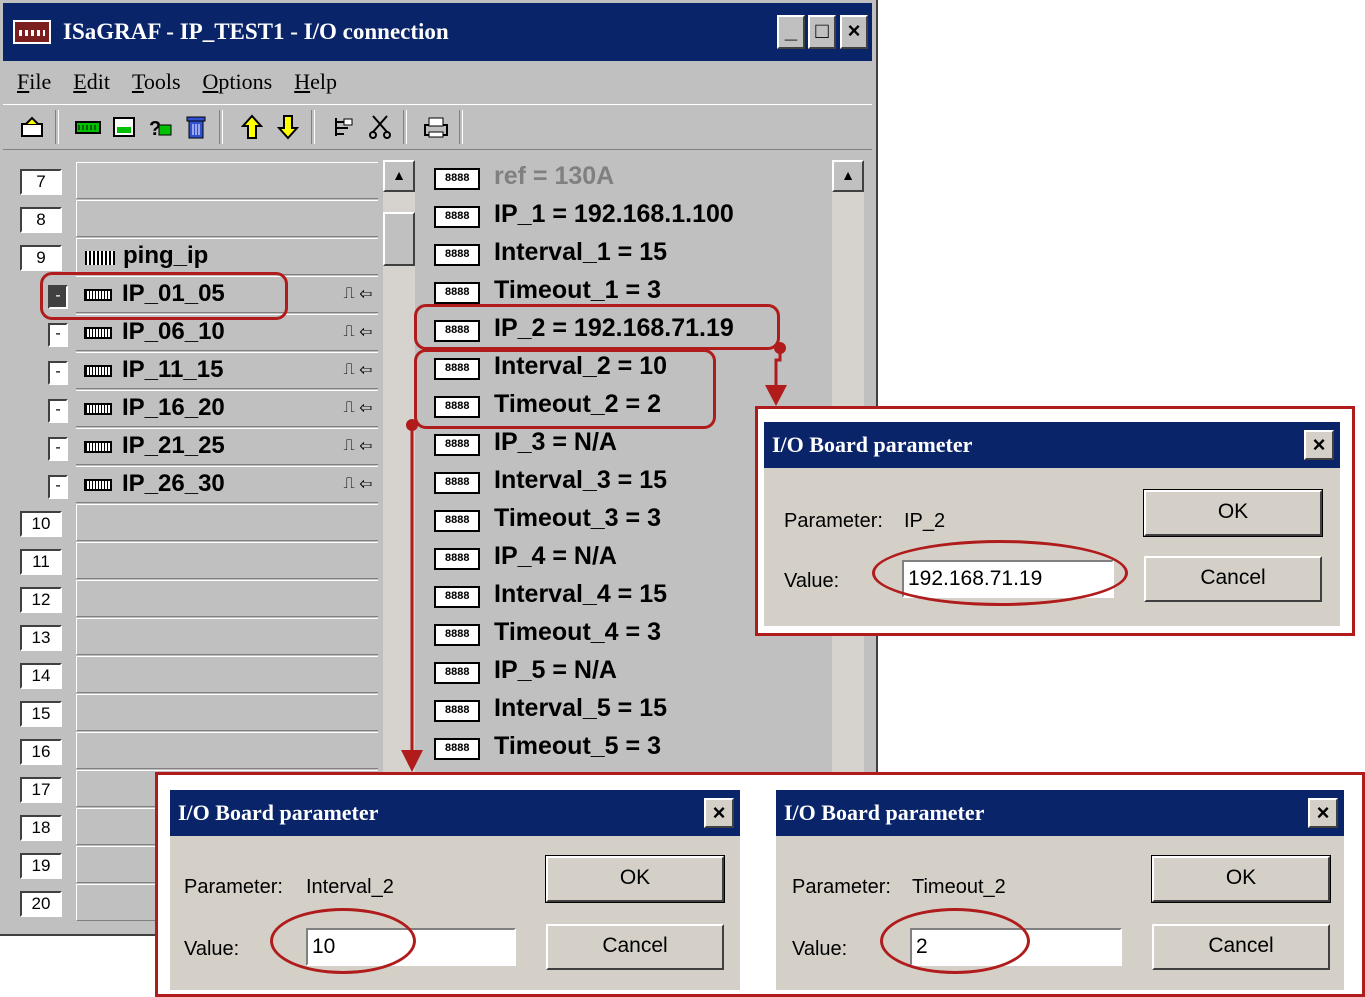 This screenshot has height=997, width=1365. What do you see at coordinates (925, 521) in the screenshot?
I see `parameter-name: IP_2` at bounding box center [925, 521].